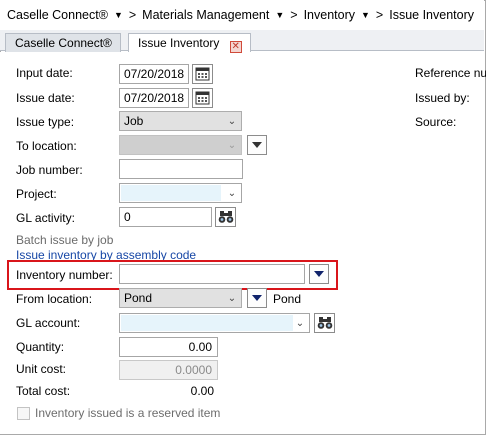 Image resolution: width=486 pixels, height=435 pixels. What do you see at coordinates (180, 145) in the screenshot?
I see `to-location-select: ⌄` at bounding box center [180, 145].